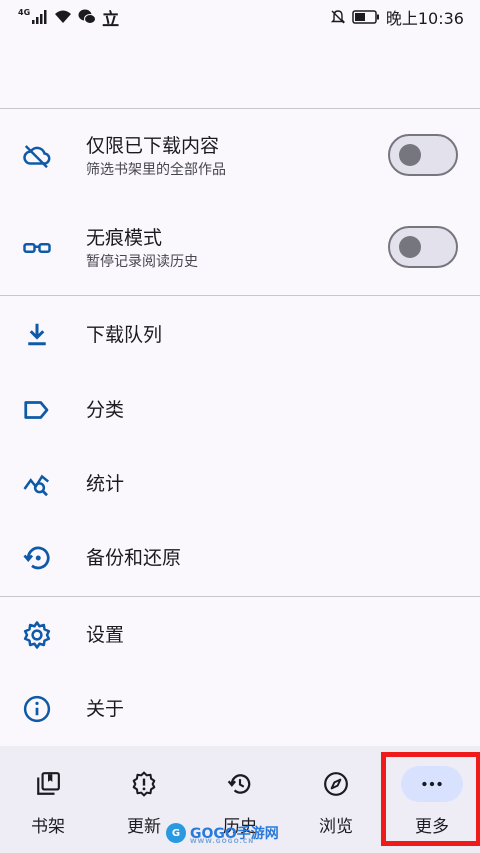  What do you see at coordinates (144, 784) in the screenshot?
I see `new-release-icon` at bounding box center [144, 784].